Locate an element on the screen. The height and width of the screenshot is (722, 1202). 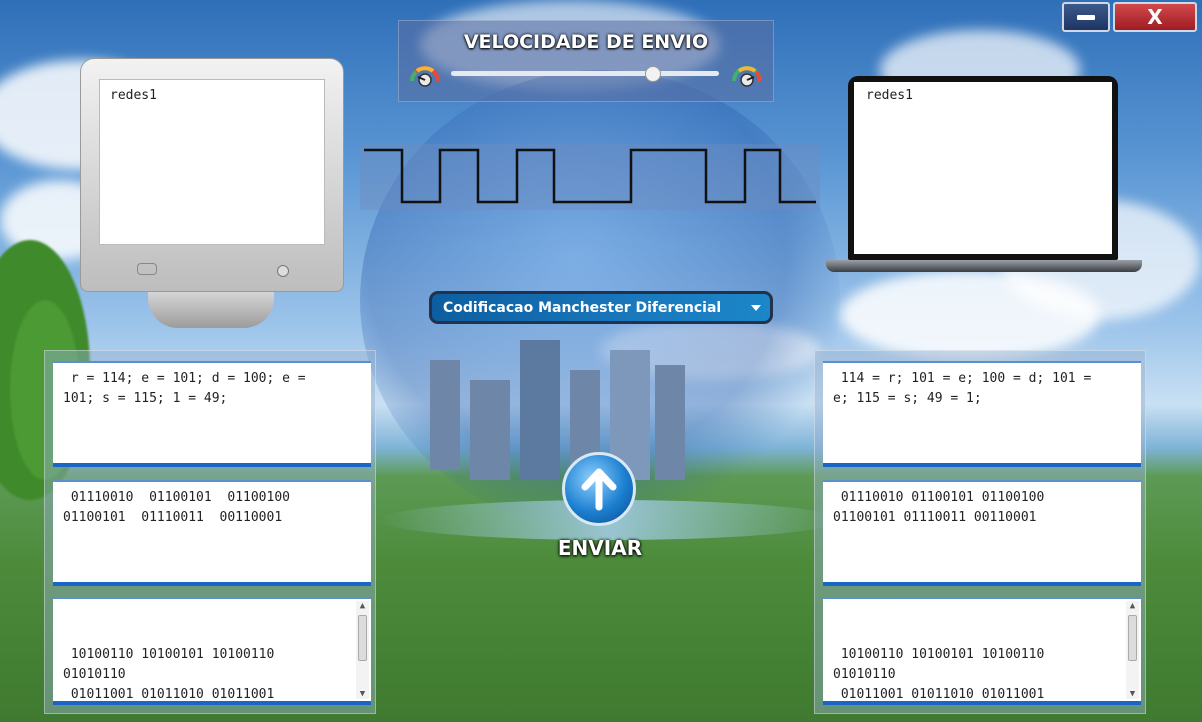
receiver-laptop: redes1 is located at coordinates (984, 176).